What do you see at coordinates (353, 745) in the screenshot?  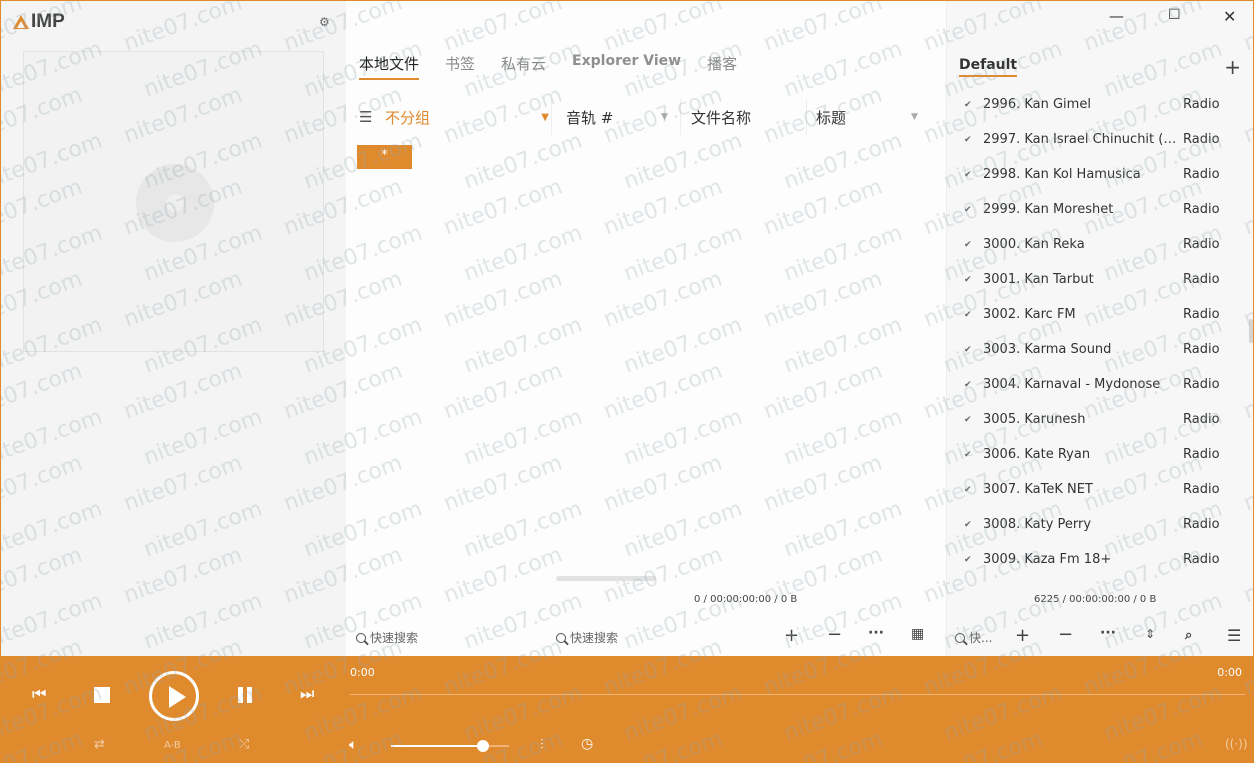 I see `volume-icon: 🔈︎` at bounding box center [353, 745].